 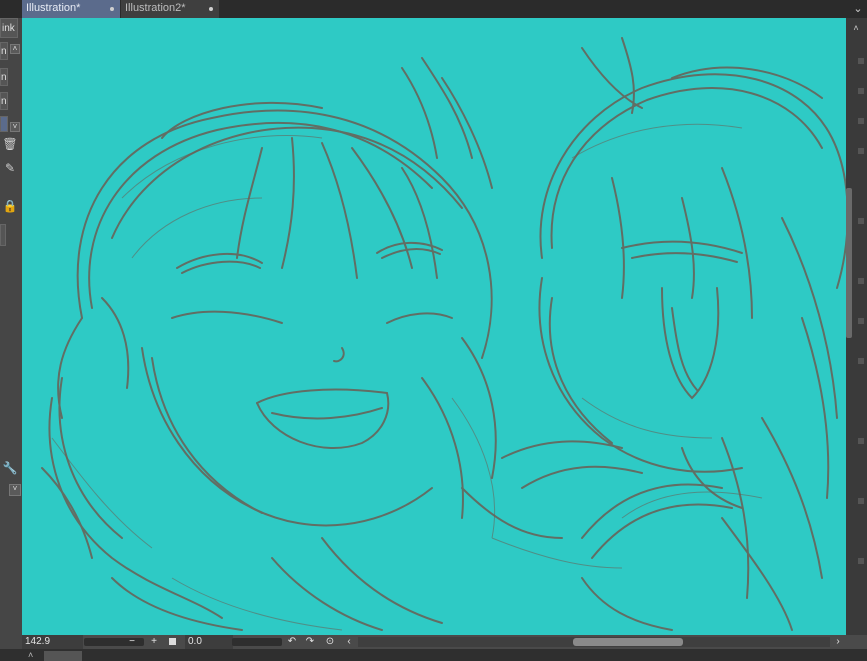 I want to click on fit-screen-icon, so click(x=173, y=642).